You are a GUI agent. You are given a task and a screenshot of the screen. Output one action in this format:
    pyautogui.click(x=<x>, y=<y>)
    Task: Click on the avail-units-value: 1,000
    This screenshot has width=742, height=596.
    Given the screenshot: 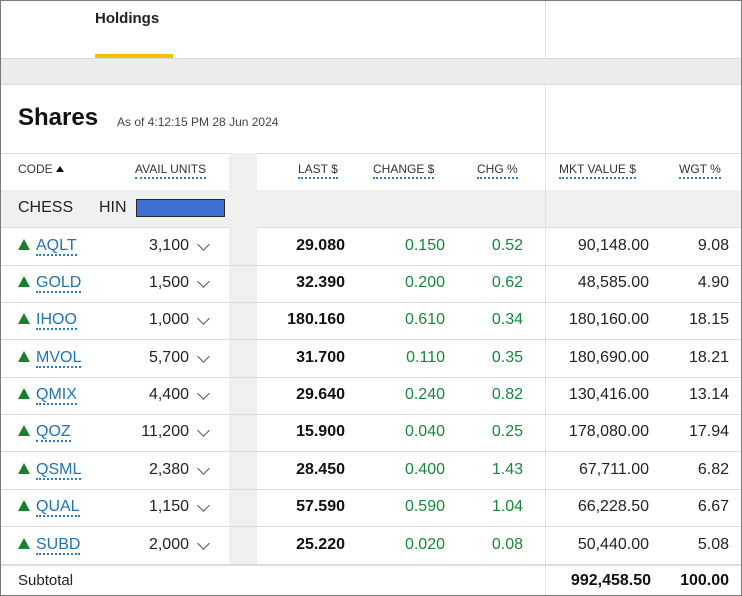 What is the action you would take?
    pyautogui.click(x=168, y=319)
    